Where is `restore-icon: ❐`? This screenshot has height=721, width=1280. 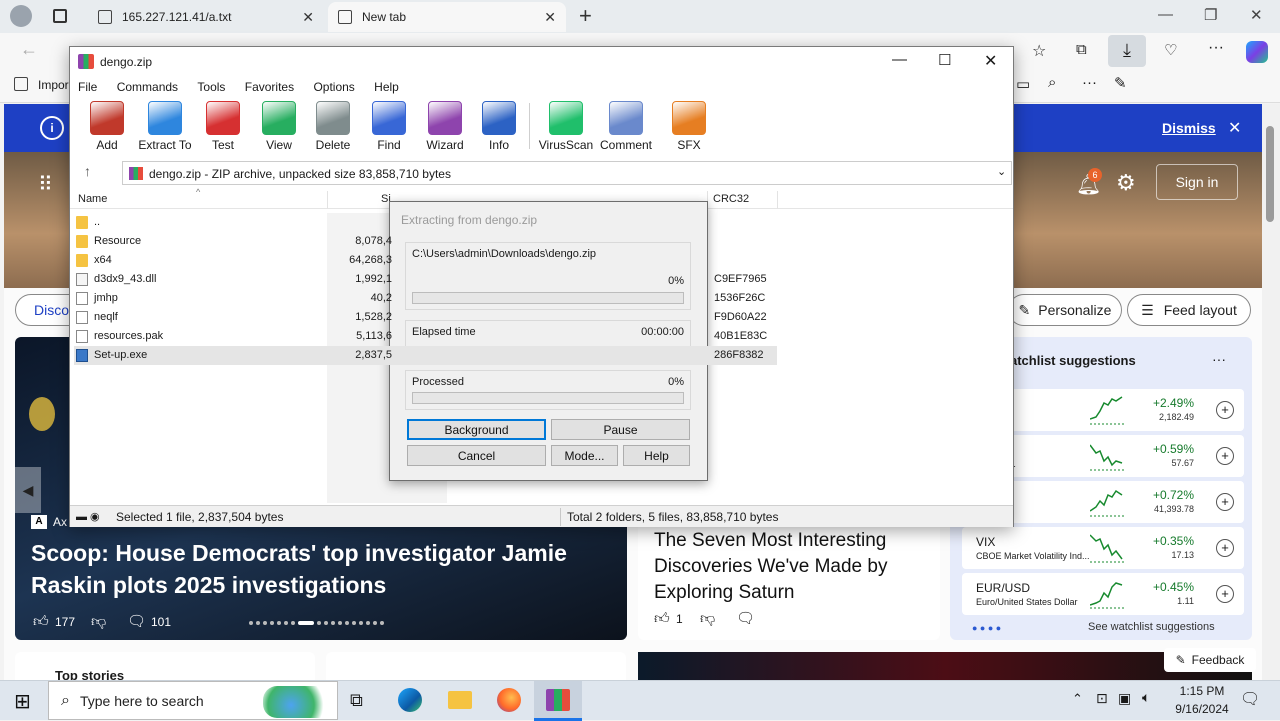
restore-icon: ❐ is located at coordinates (1210, 15).